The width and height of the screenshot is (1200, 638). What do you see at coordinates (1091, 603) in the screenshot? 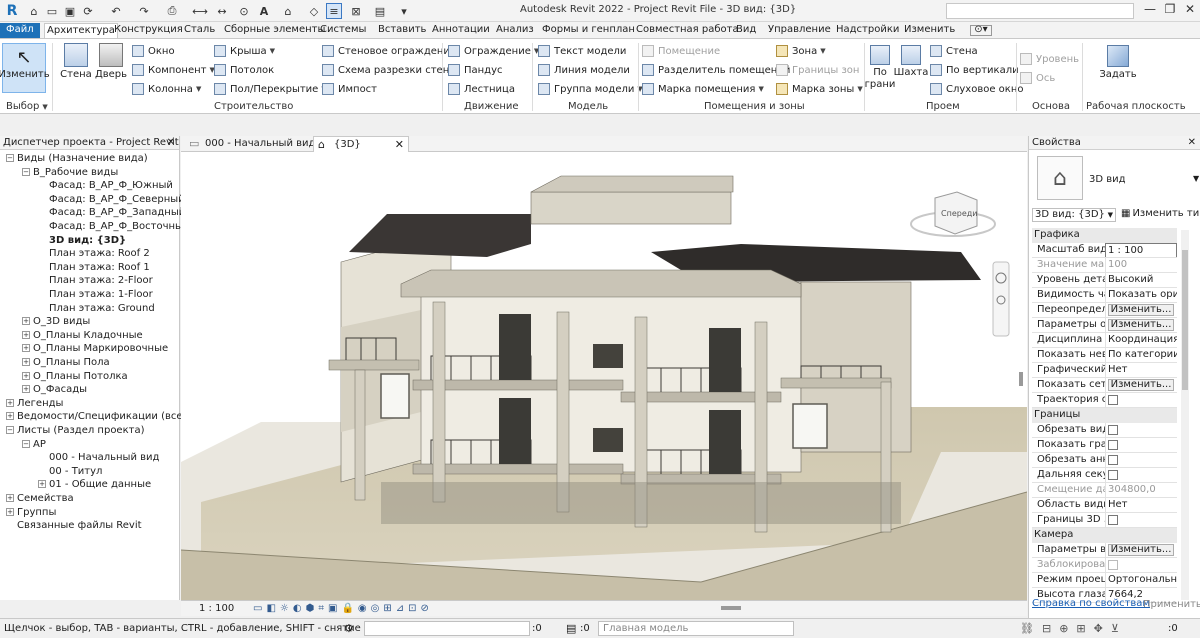
I see `properties-help-link: Справка по свойствам` at bounding box center [1091, 603].